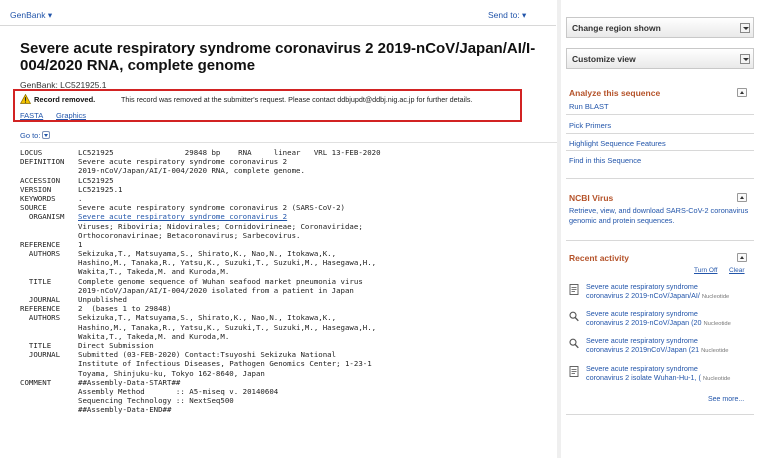  I want to click on customize-view-label: Customize view, so click(604, 59).